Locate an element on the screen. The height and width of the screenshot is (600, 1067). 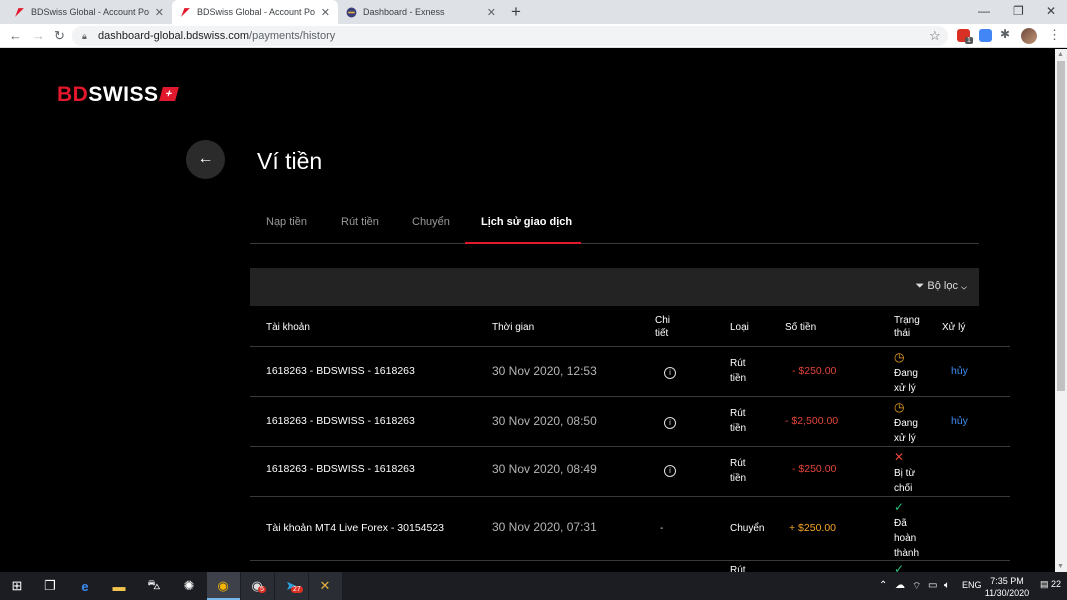
taskbar-clock: 7:35 PM 11/30/2020 is located at coordinates (1007, 587).